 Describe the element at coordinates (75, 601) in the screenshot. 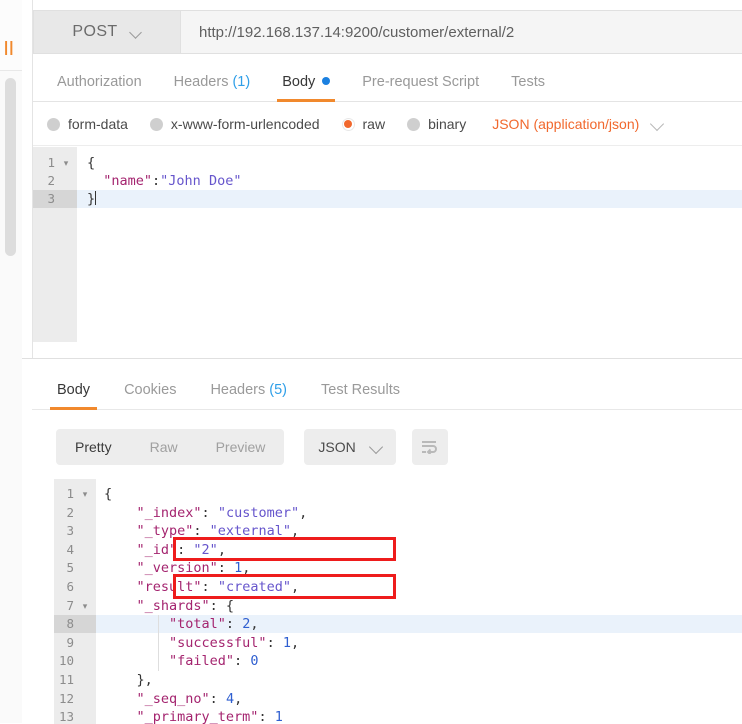

I see `response-editor-gutter: 1▾234567▾891011121314` at that location.